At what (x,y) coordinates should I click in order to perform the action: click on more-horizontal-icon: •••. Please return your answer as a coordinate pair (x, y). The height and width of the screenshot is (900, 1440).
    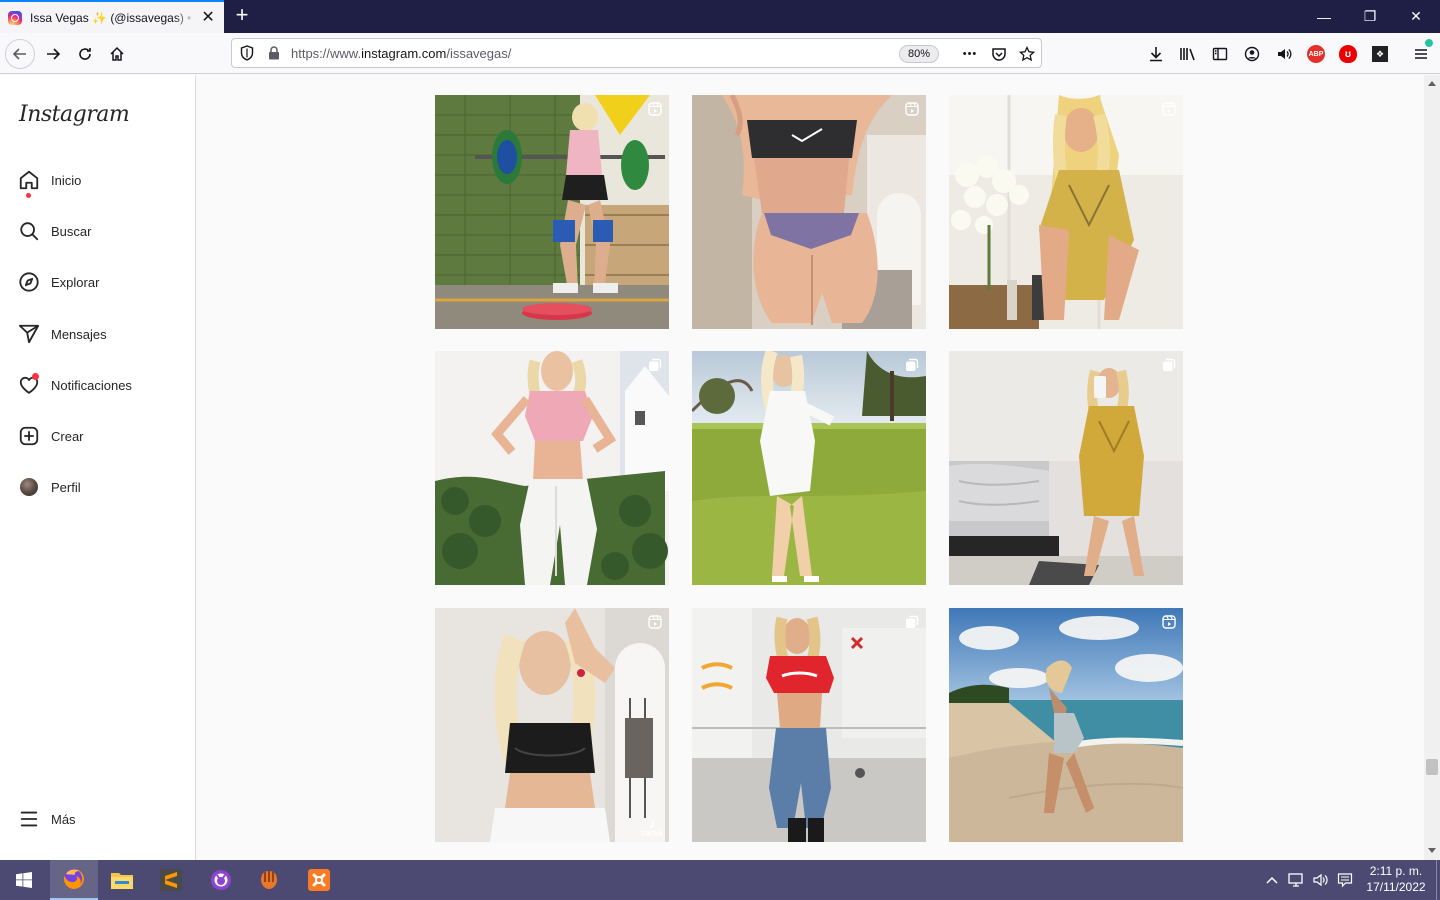
    Looking at the image, I should click on (970, 54).